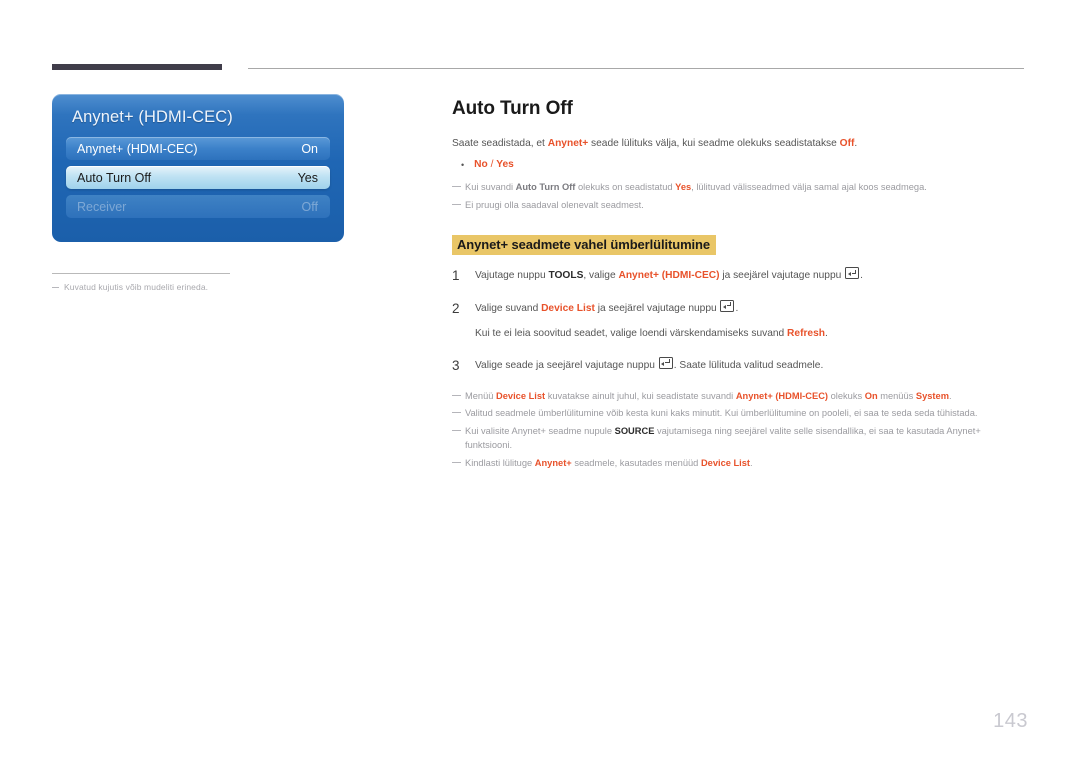 The width and height of the screenshot is (1080, 763). I want to click on note-seg-d: Yes, so click(683, 187).